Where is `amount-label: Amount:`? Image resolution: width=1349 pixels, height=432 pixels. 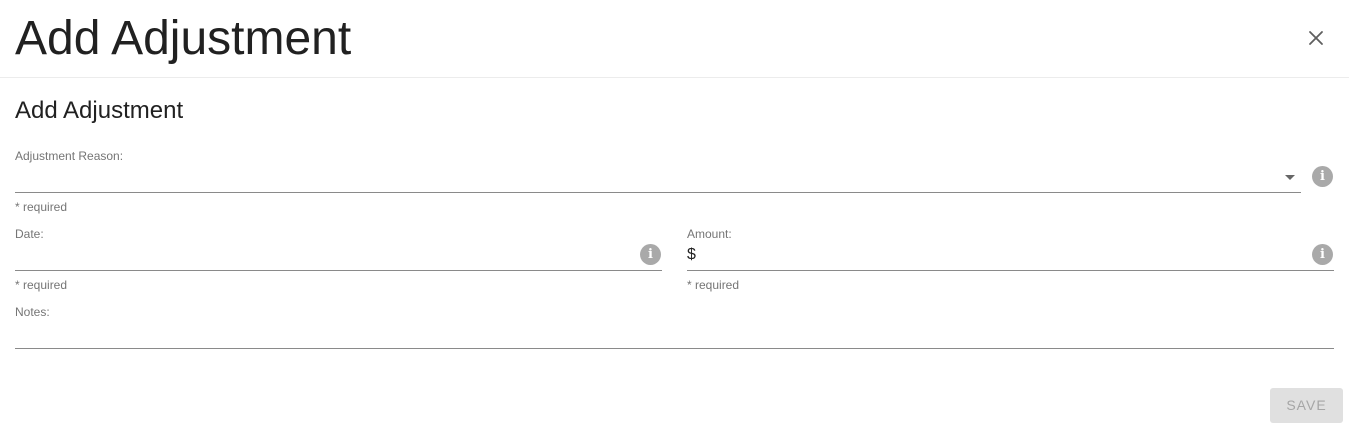 amount-label: Amount: is located at coordinates (709, 234).